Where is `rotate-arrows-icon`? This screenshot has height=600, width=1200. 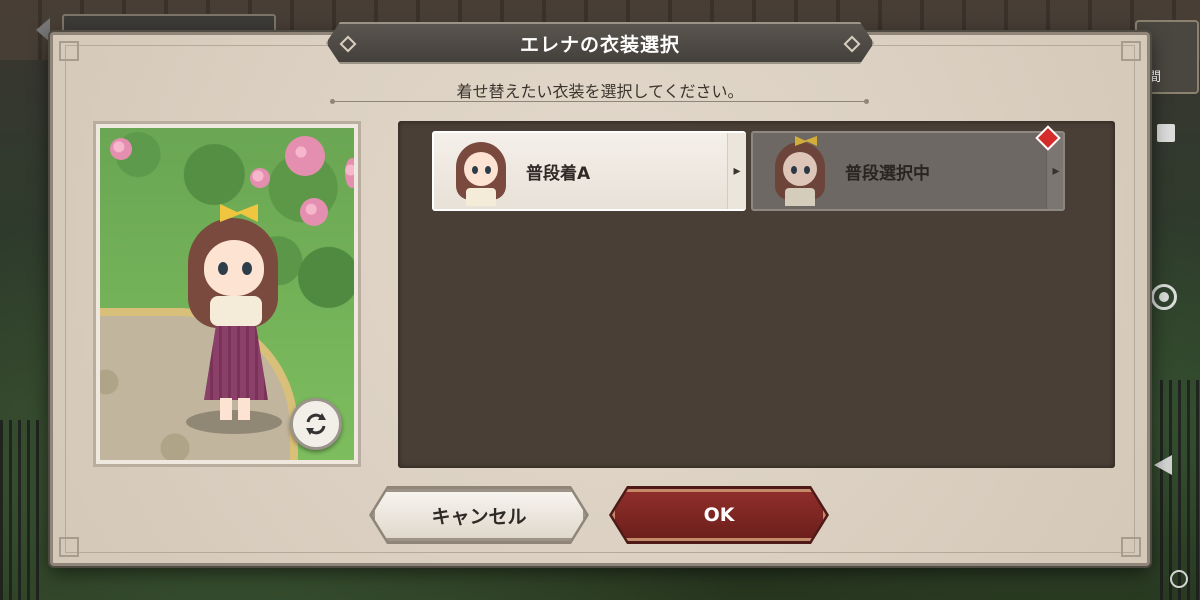
rotate-arrows-icon is located at coordinates (316, 424).